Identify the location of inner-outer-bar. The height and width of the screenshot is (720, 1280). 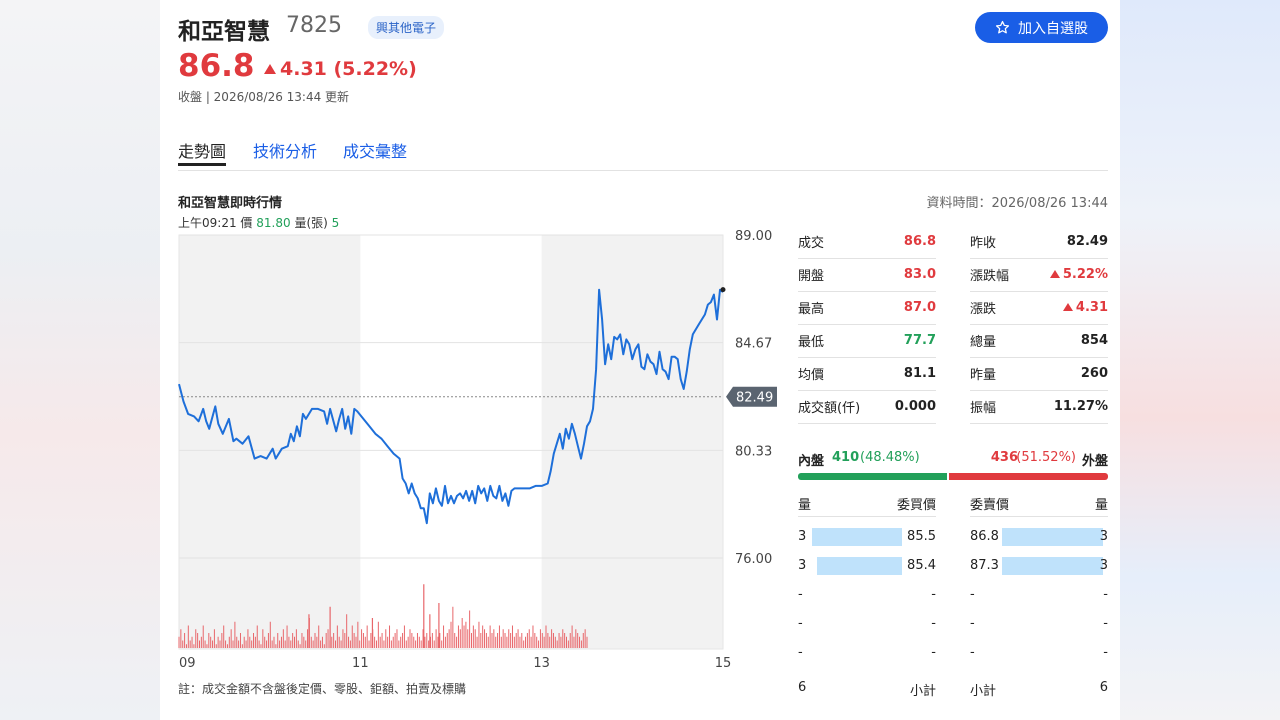
(953, 476).